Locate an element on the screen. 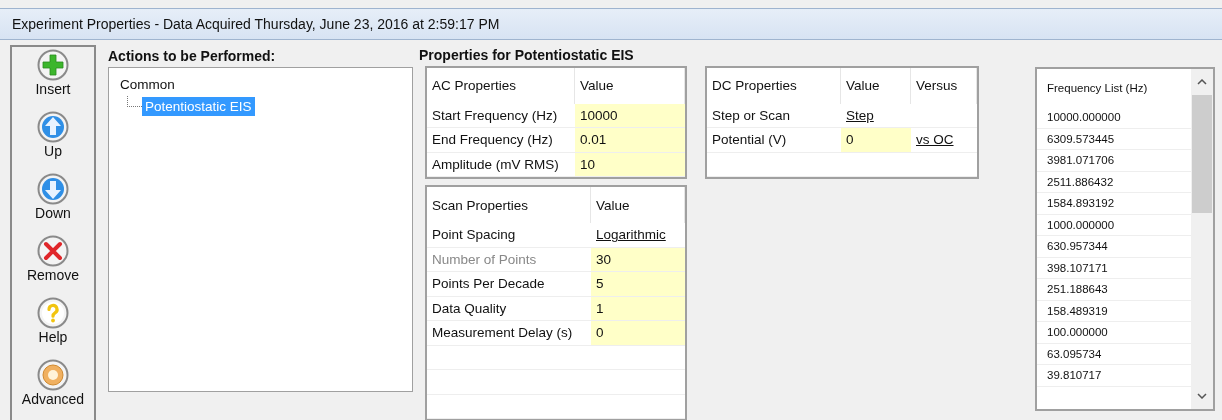  scrollbar is located at coordinates (1202, 239).